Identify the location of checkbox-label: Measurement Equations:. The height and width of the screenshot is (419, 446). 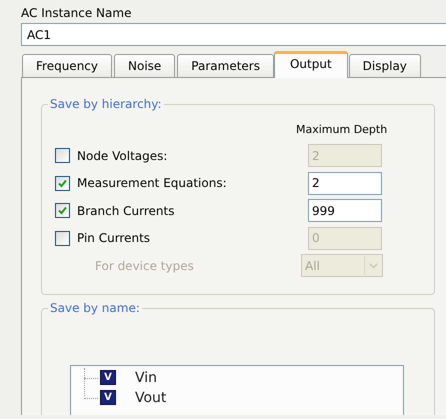
(152, 183).